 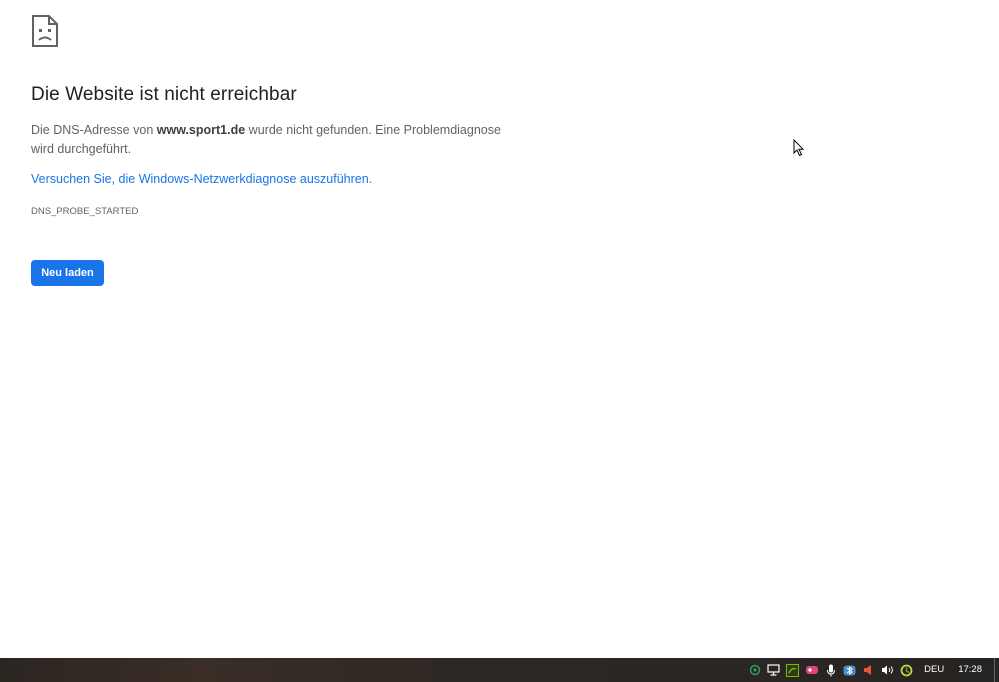 What do you see at coordinates (773, 670) in the screenshot?
I see `display-icon` at bounding box center [773, 670].